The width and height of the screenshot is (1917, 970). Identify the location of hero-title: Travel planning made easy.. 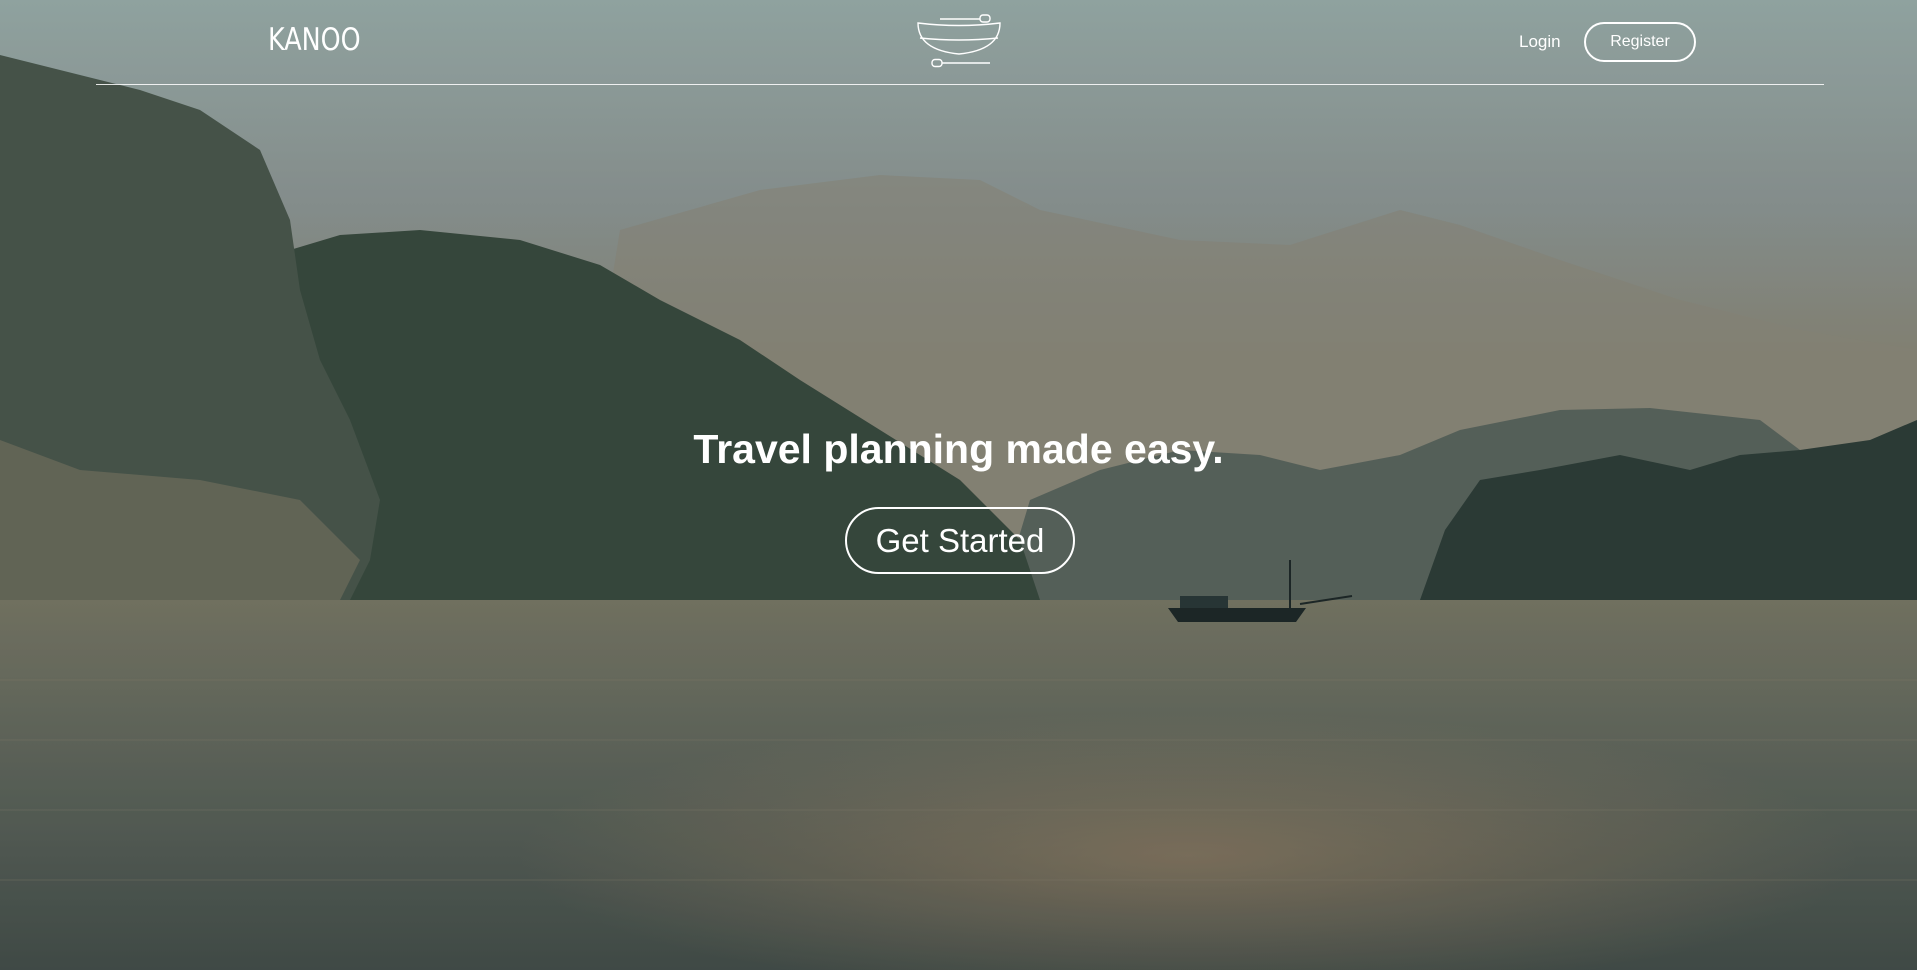
(958, 449).